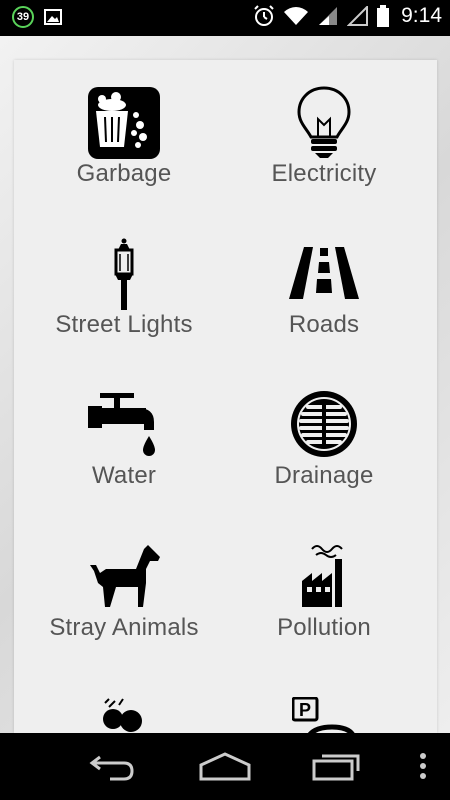 This screenshot has width=450, height=800. What do you see at coordinates (124, 475) in the screenshot?
I see `category-label: Water` at bounding box center [124, 475].